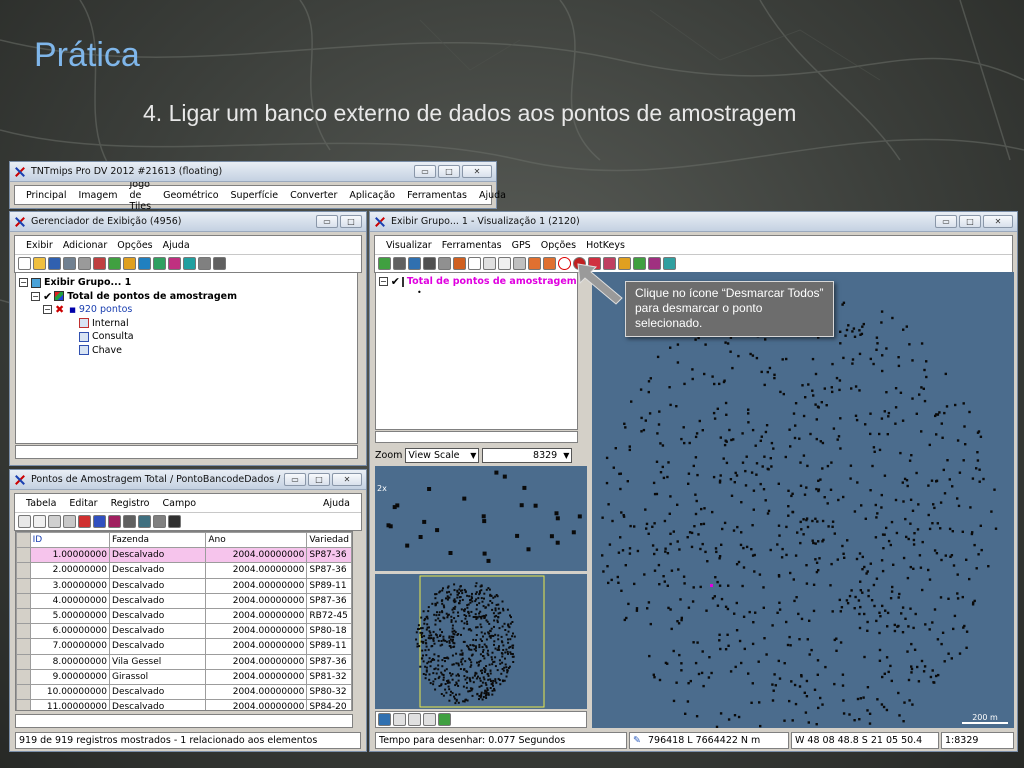 The height and width of the screenshot is (768, 1024). Describe the element at coordinates (186, 283) in the screenshot. I see `tree-group: − Exibir Grupo... 1` at that location.